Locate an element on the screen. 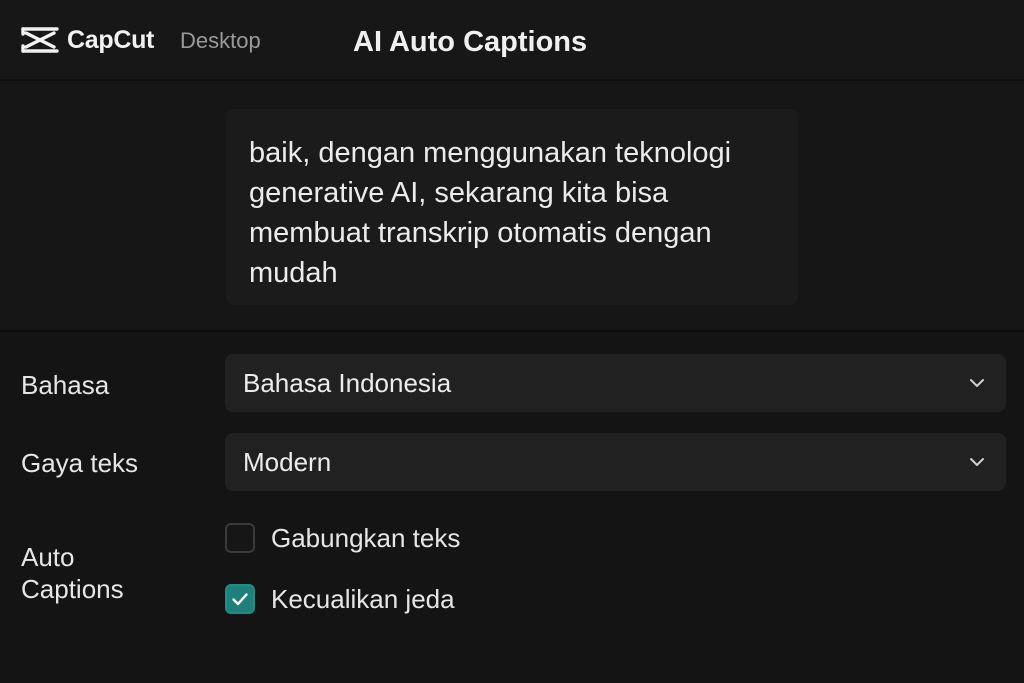 Image resolution: width=1024 pixels, height=683 pixels. language-select-value: Bahasa Indonesia is located at coordinates (347, 382).